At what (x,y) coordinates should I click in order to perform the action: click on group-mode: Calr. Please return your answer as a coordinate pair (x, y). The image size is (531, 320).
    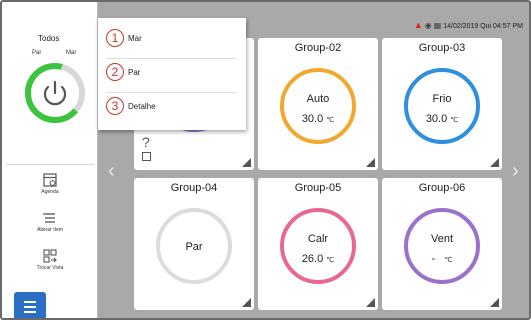
    Looking at the image, I should click on (318, 239).